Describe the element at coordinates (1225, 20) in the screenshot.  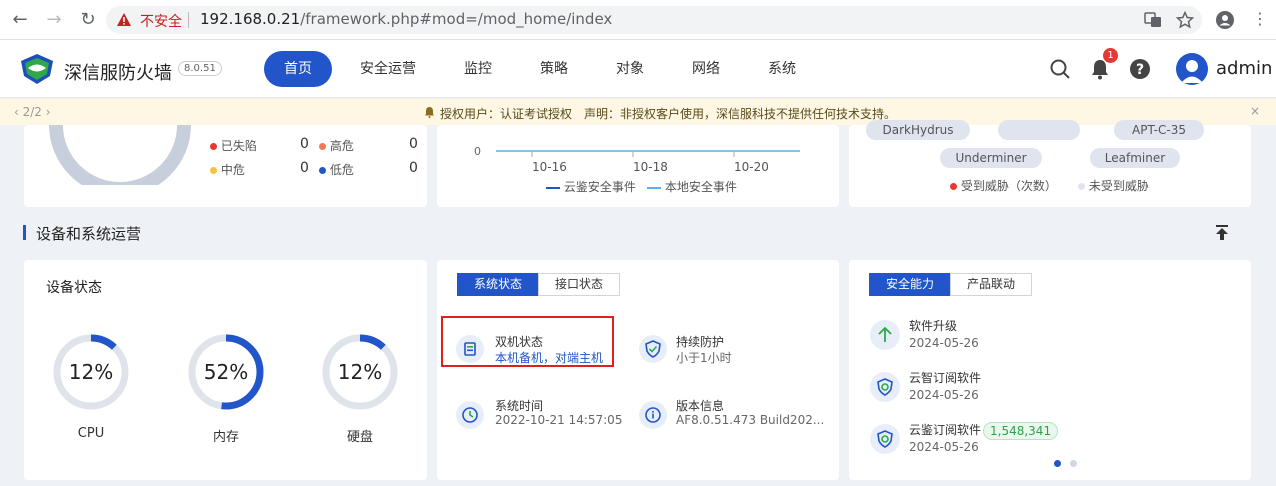
I see `profile-icon` at that location.